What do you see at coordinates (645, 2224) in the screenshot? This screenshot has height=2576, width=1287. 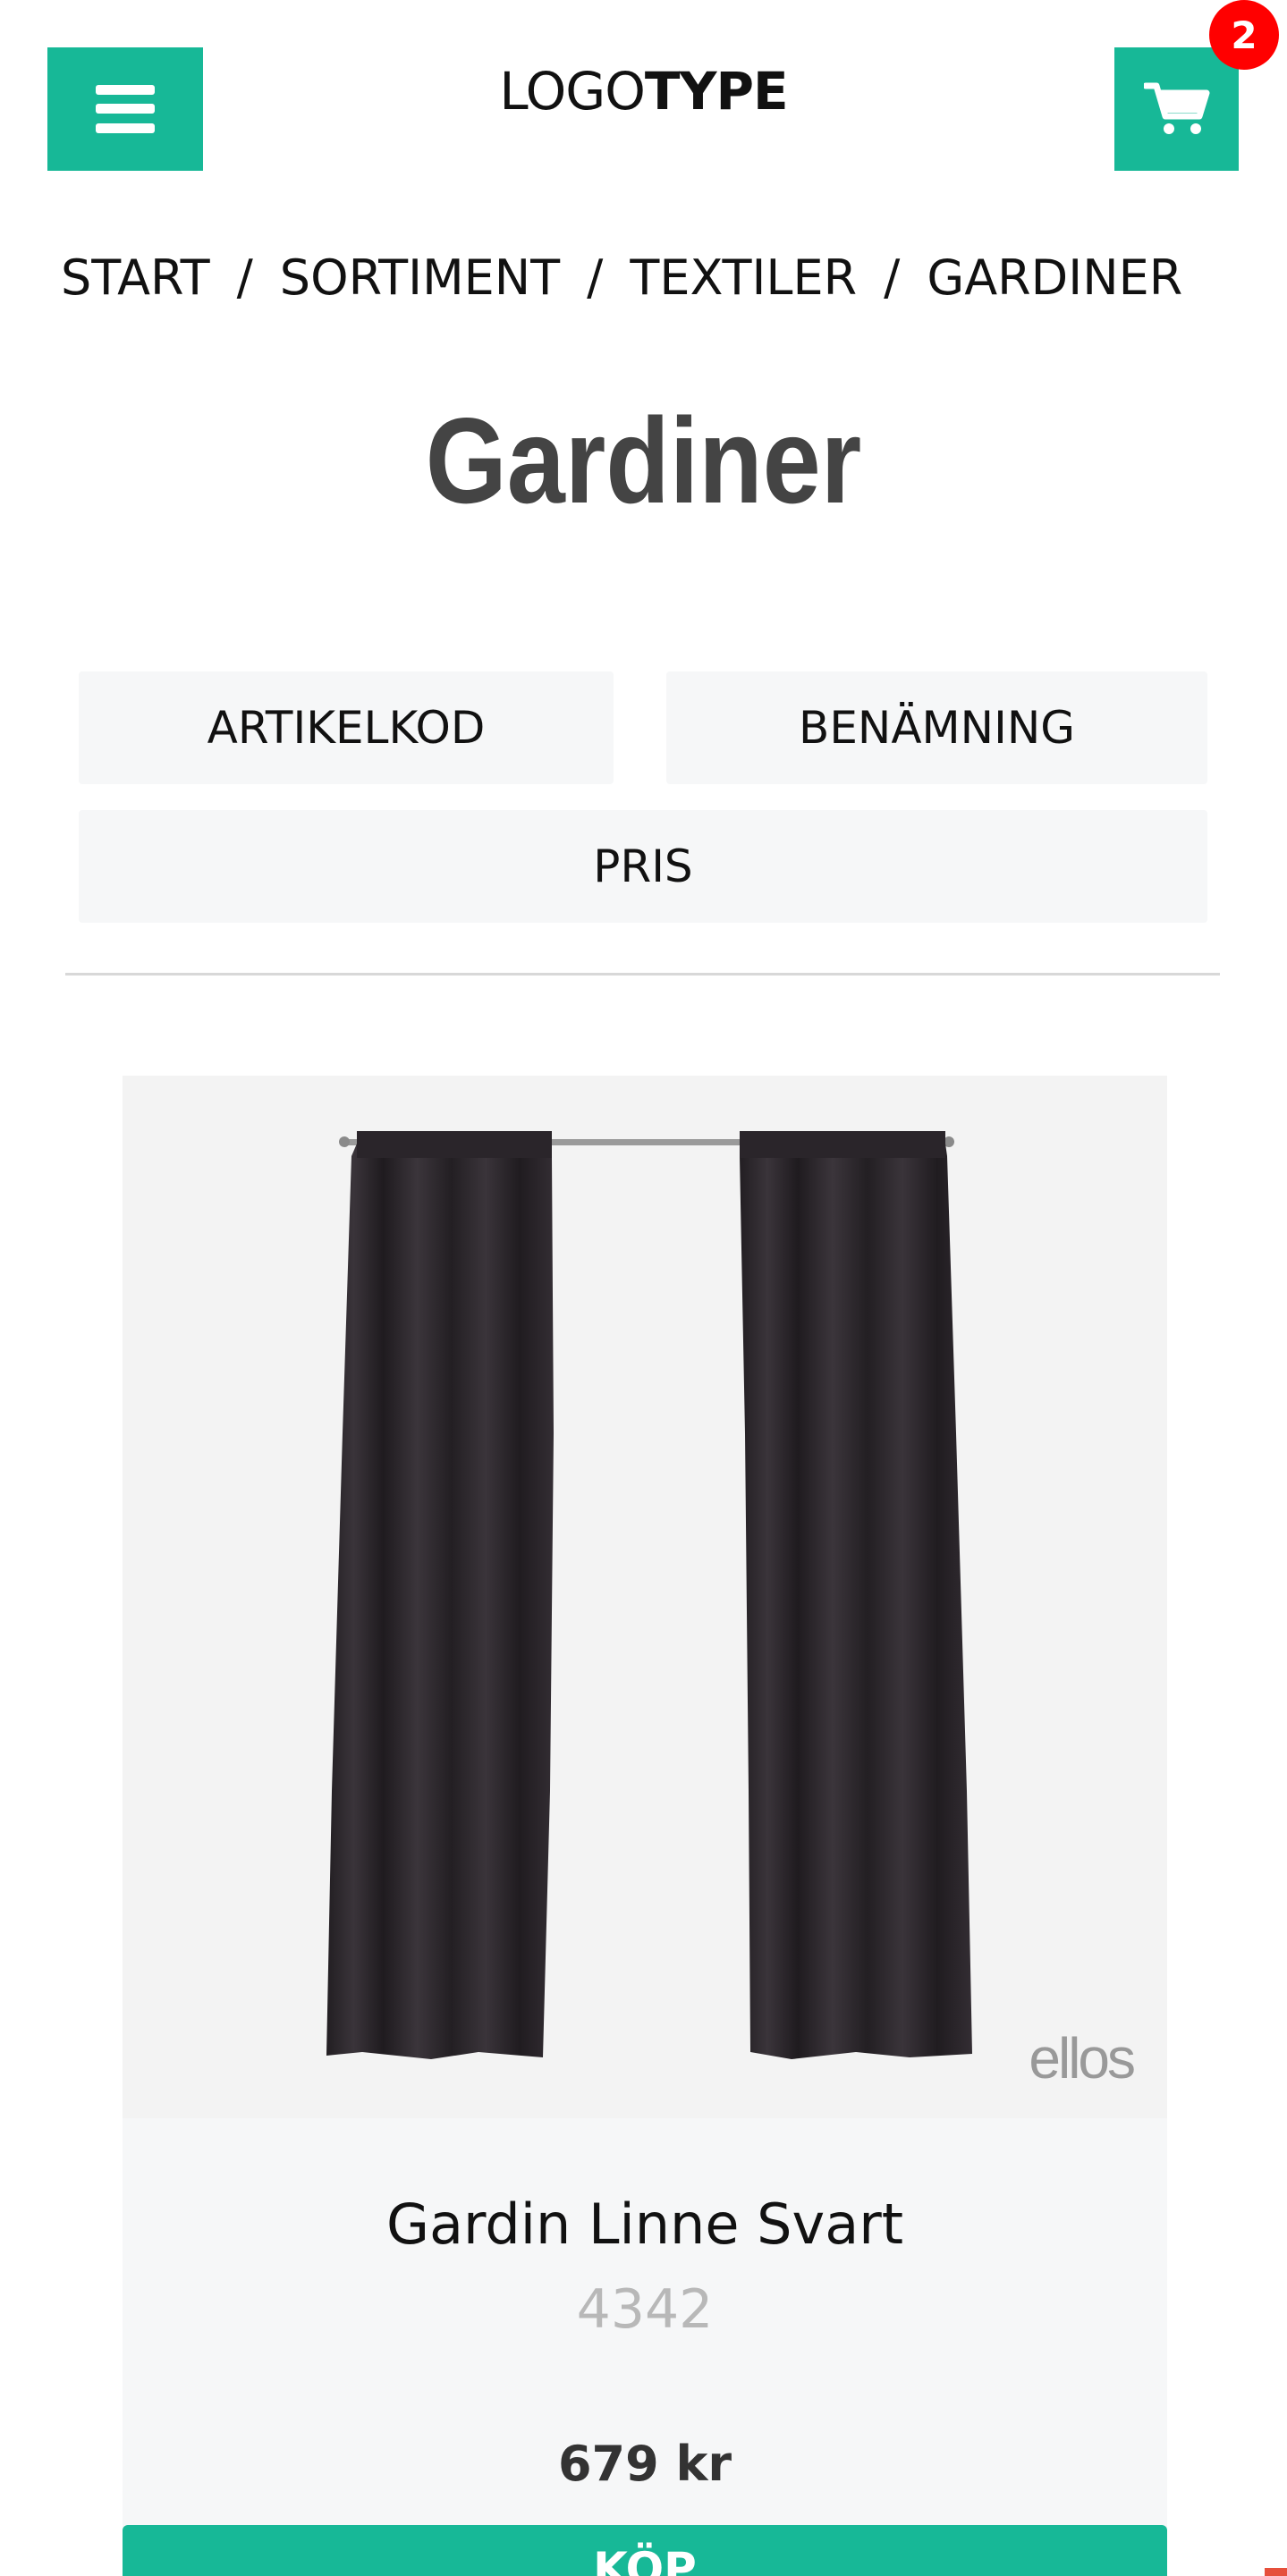 I see `product-name: Gardin Linne Svart` at bounding box center [645, 2224].